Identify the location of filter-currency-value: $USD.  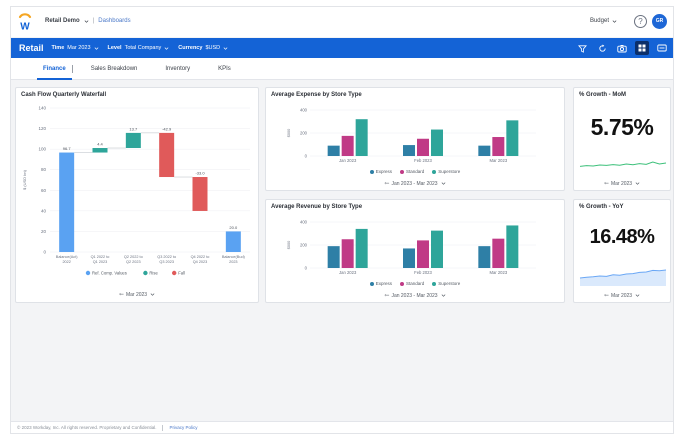
(212, 48).